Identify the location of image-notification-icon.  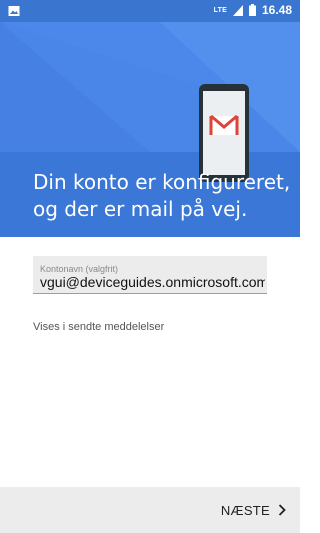
(14, 10).